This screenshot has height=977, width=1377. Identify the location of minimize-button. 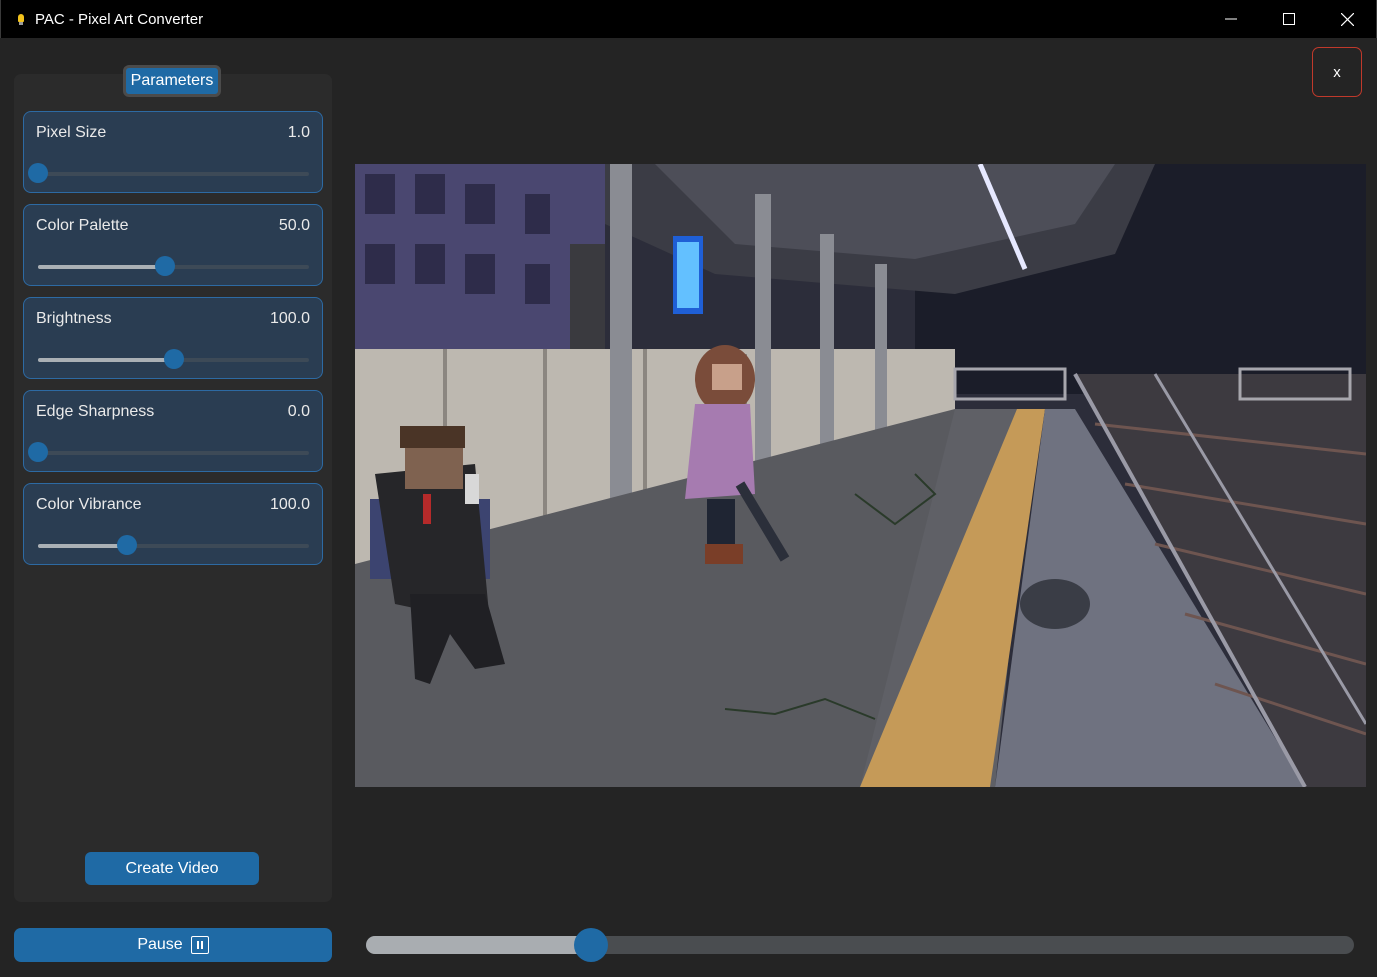
(1231, 19).